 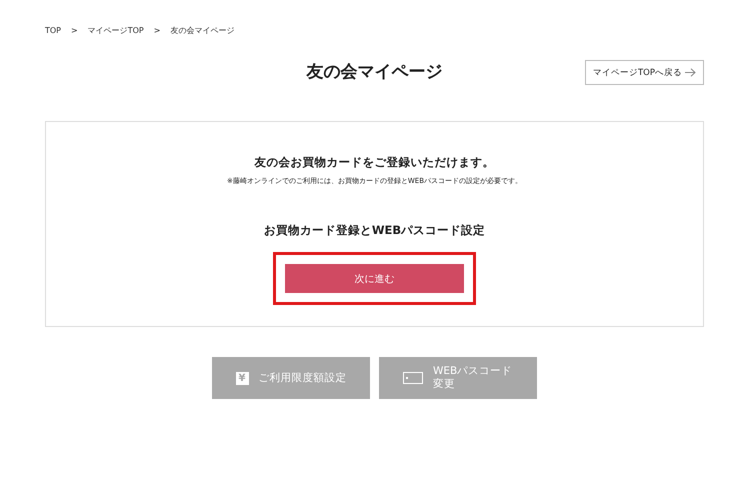 What do you see at coordinates (374, 162) in the screenshot?
I see `card-heading: 友の会お買物カードをご登録いただけます。` at bounding box center [374, 162].